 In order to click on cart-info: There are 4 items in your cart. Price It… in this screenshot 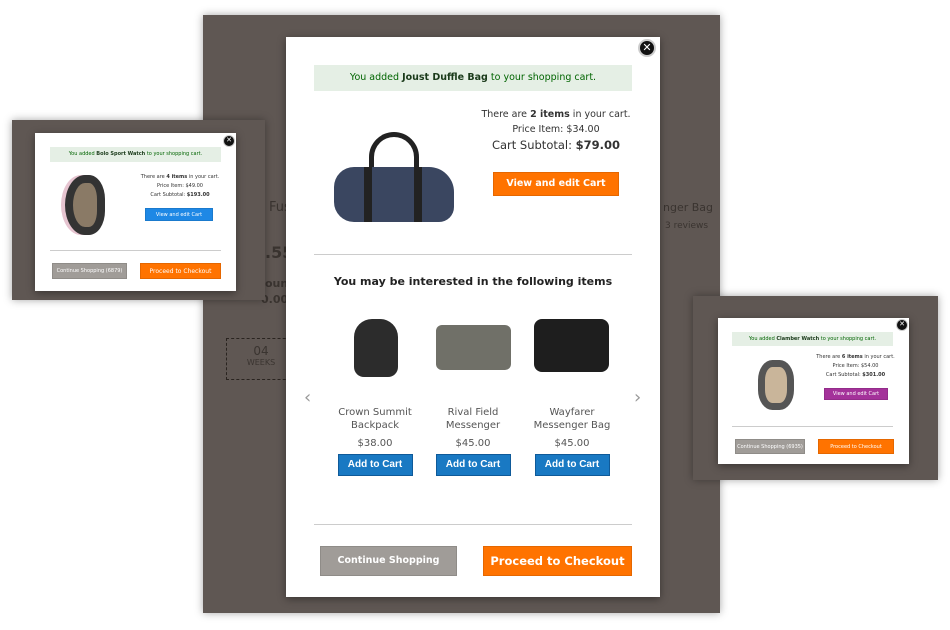, I will do `click(180, 186)`.